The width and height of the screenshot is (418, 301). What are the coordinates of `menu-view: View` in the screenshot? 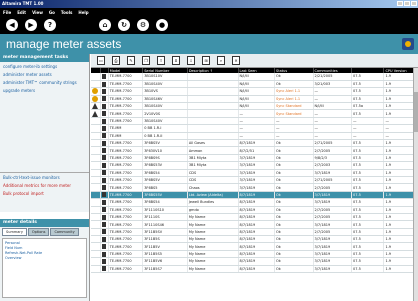 It's located at (37, 12).